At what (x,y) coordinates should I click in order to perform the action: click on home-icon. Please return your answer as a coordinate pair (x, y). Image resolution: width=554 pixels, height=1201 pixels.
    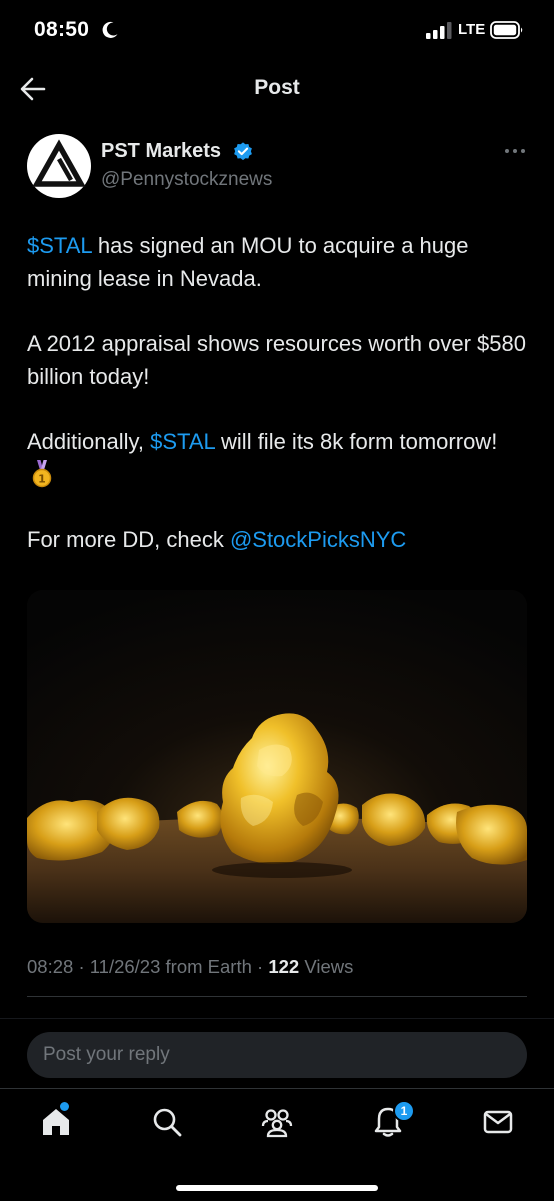
    Looking at the image, I should click on (56, 1122).